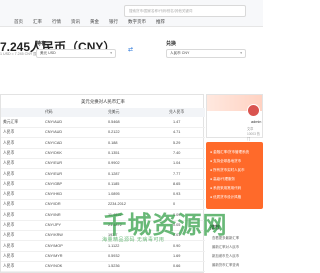 The height and width of the screenshot is (273, 320). What do you see at coordinates (14, 22) in the screenshot?
I see `nav-item: 首页` at bounding box center [14, 22].